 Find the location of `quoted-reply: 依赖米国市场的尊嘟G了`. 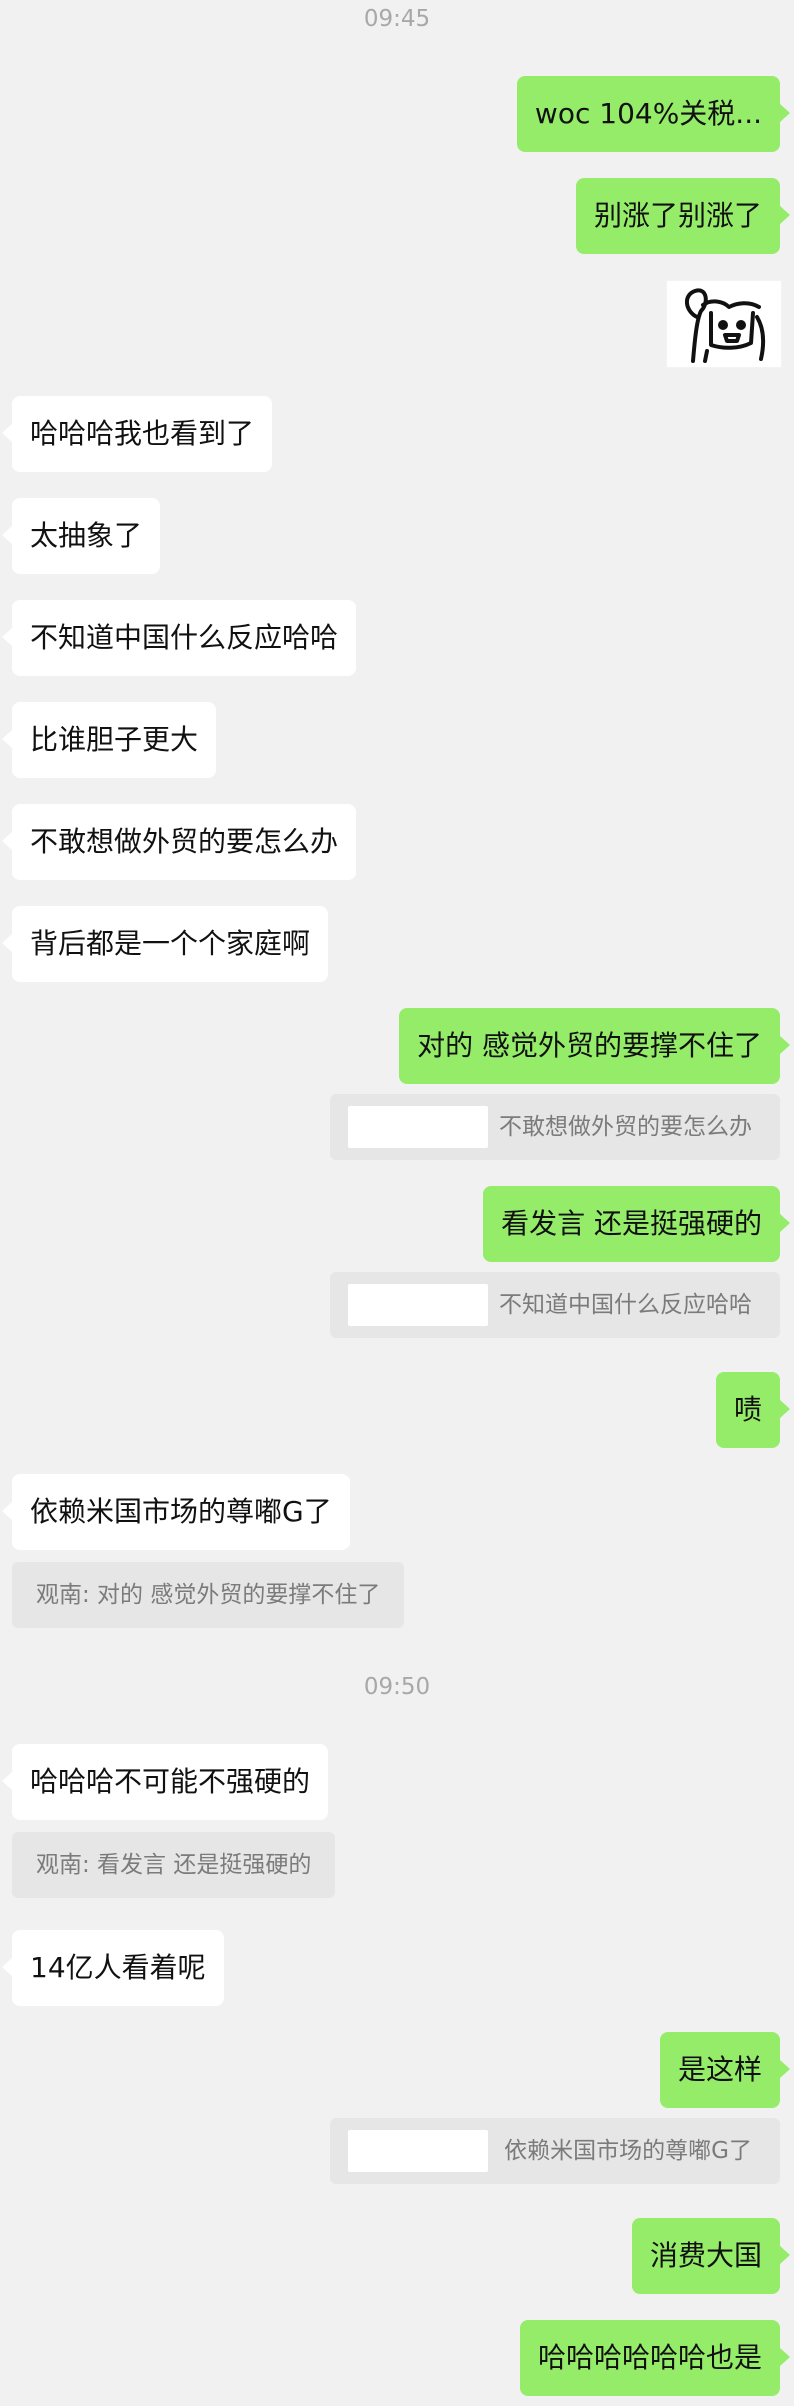

quoted-reply: 依赖米国市场的尊嘟G了 is located at coordinates (555, 2151).